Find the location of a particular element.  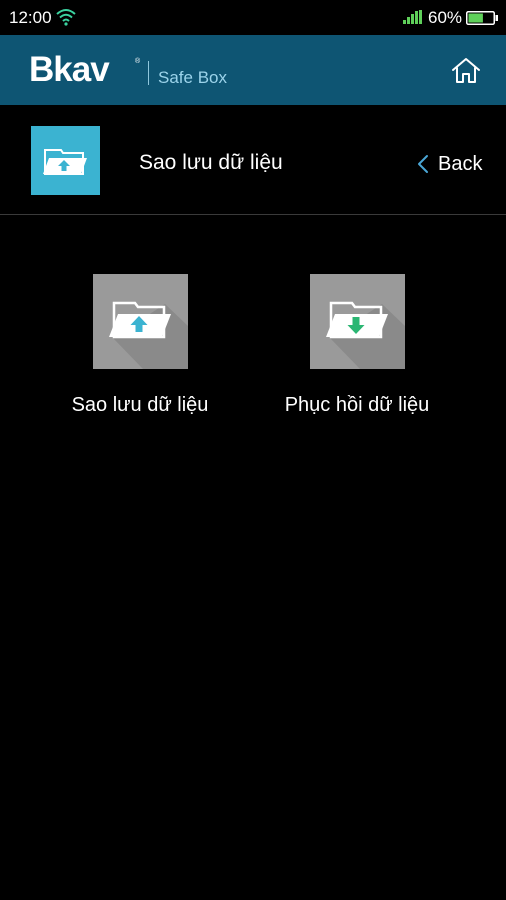

backup-data-button: Sao lưu dữ liệu is located at coordinates (140, 349).